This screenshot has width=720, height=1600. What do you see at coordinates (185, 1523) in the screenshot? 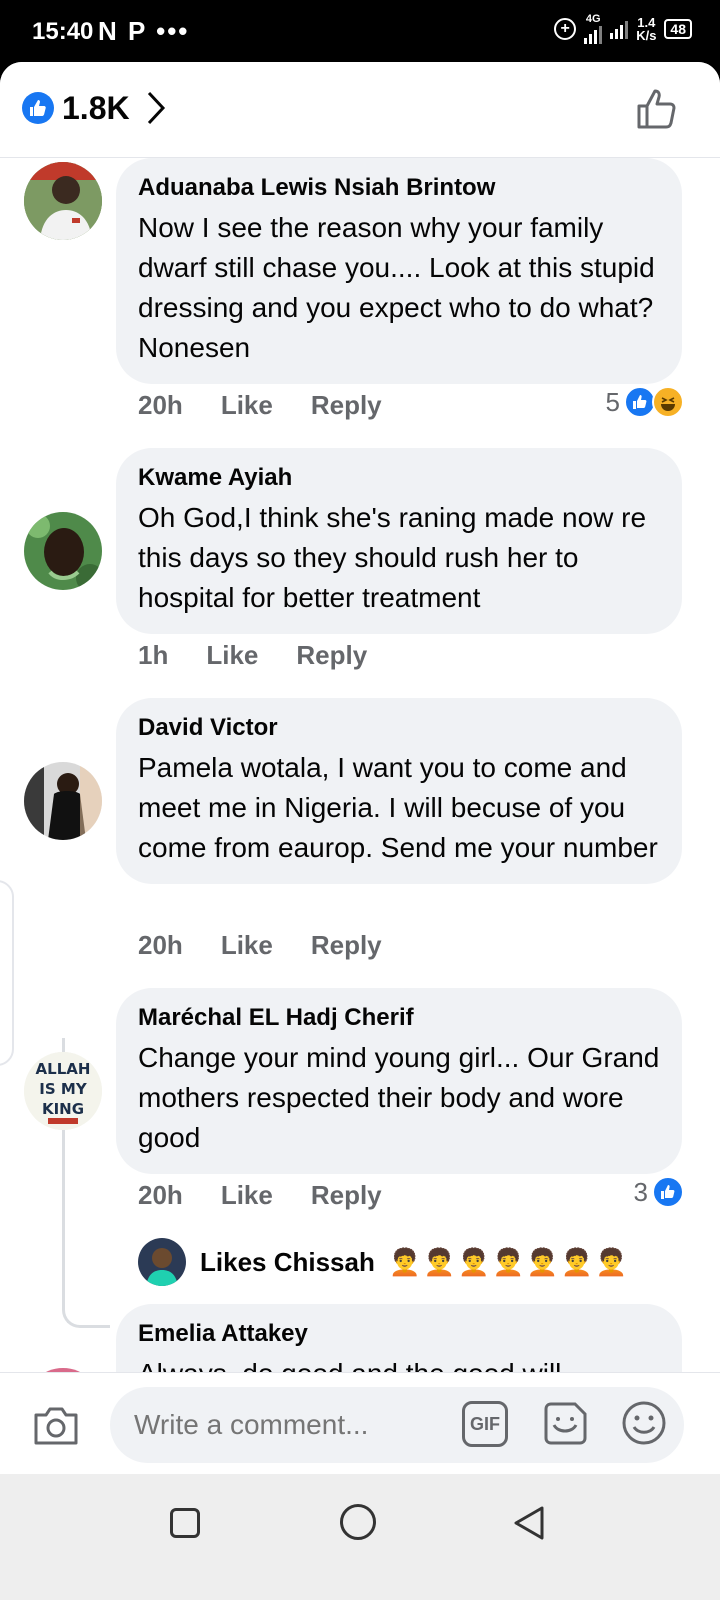
I see `recents-button` at bounding box center [185, 1523].